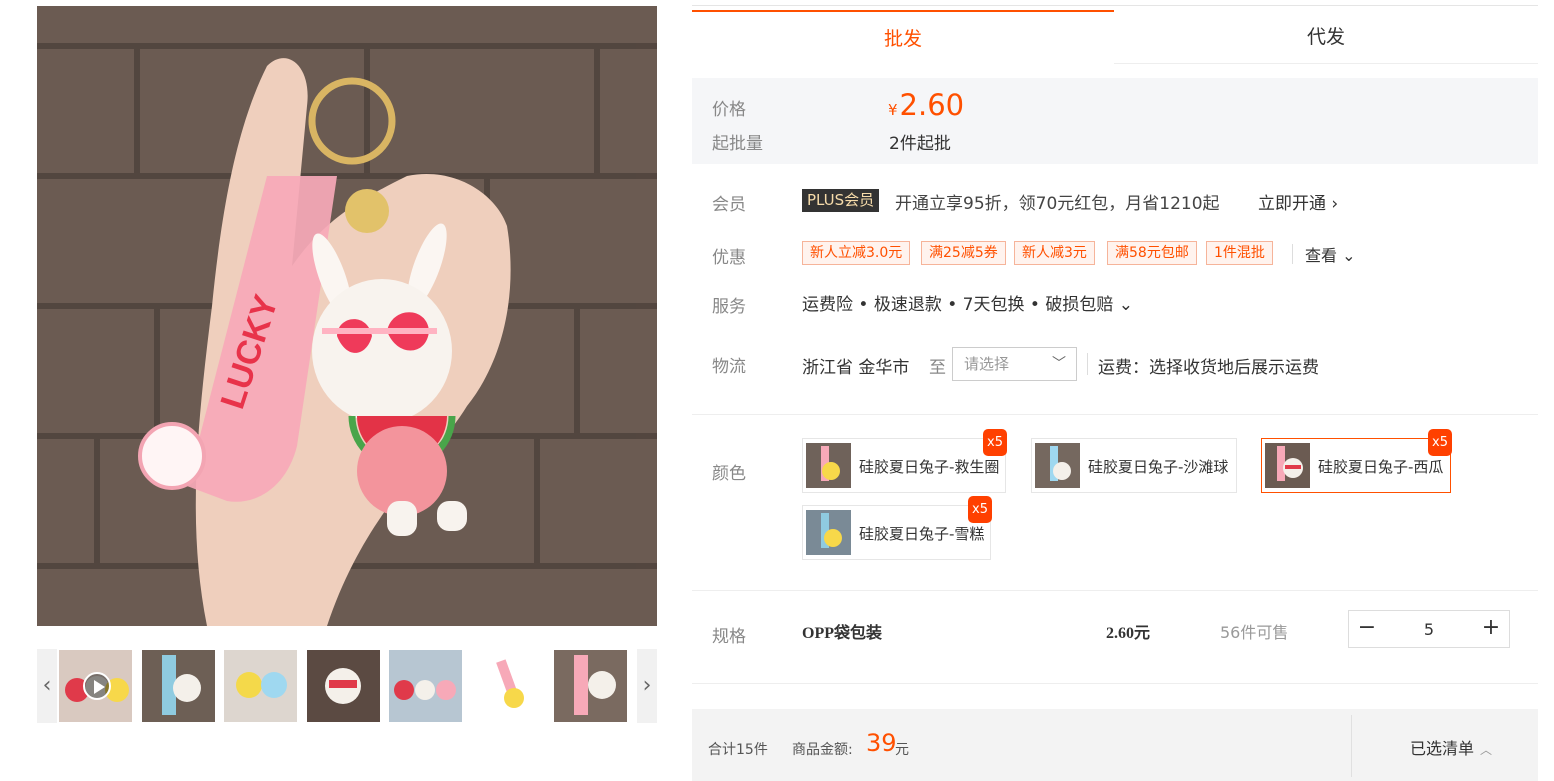 The image size is (1554, 781). Describe the element at coordinates (1351, 746) in the screenshot. I see `summary-divider` at that location.